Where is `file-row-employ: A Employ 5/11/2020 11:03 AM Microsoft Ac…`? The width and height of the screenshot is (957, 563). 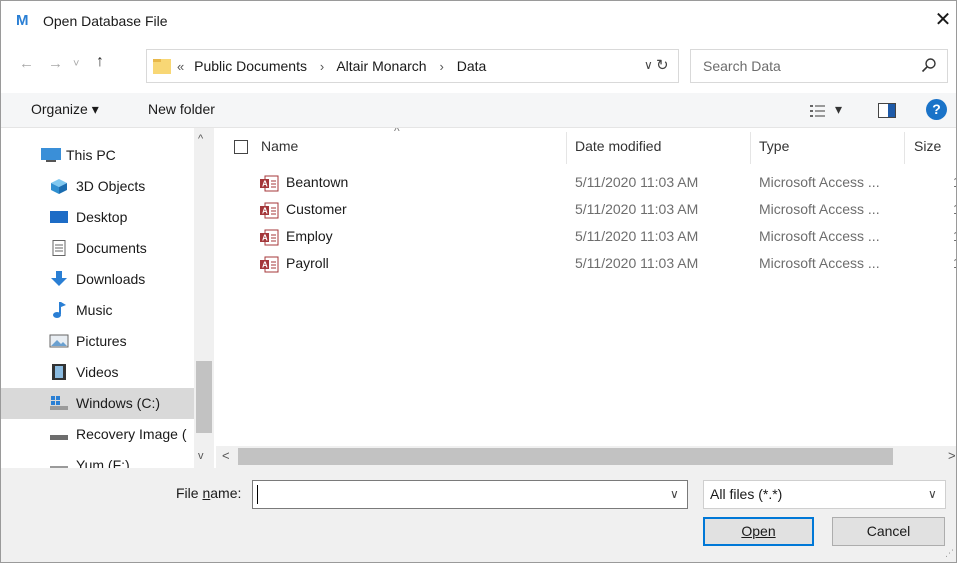
file-row-employ: A Employ 5/11/2020 11:03 AM Microsoft Ac… is located at coordinates (586, 237).